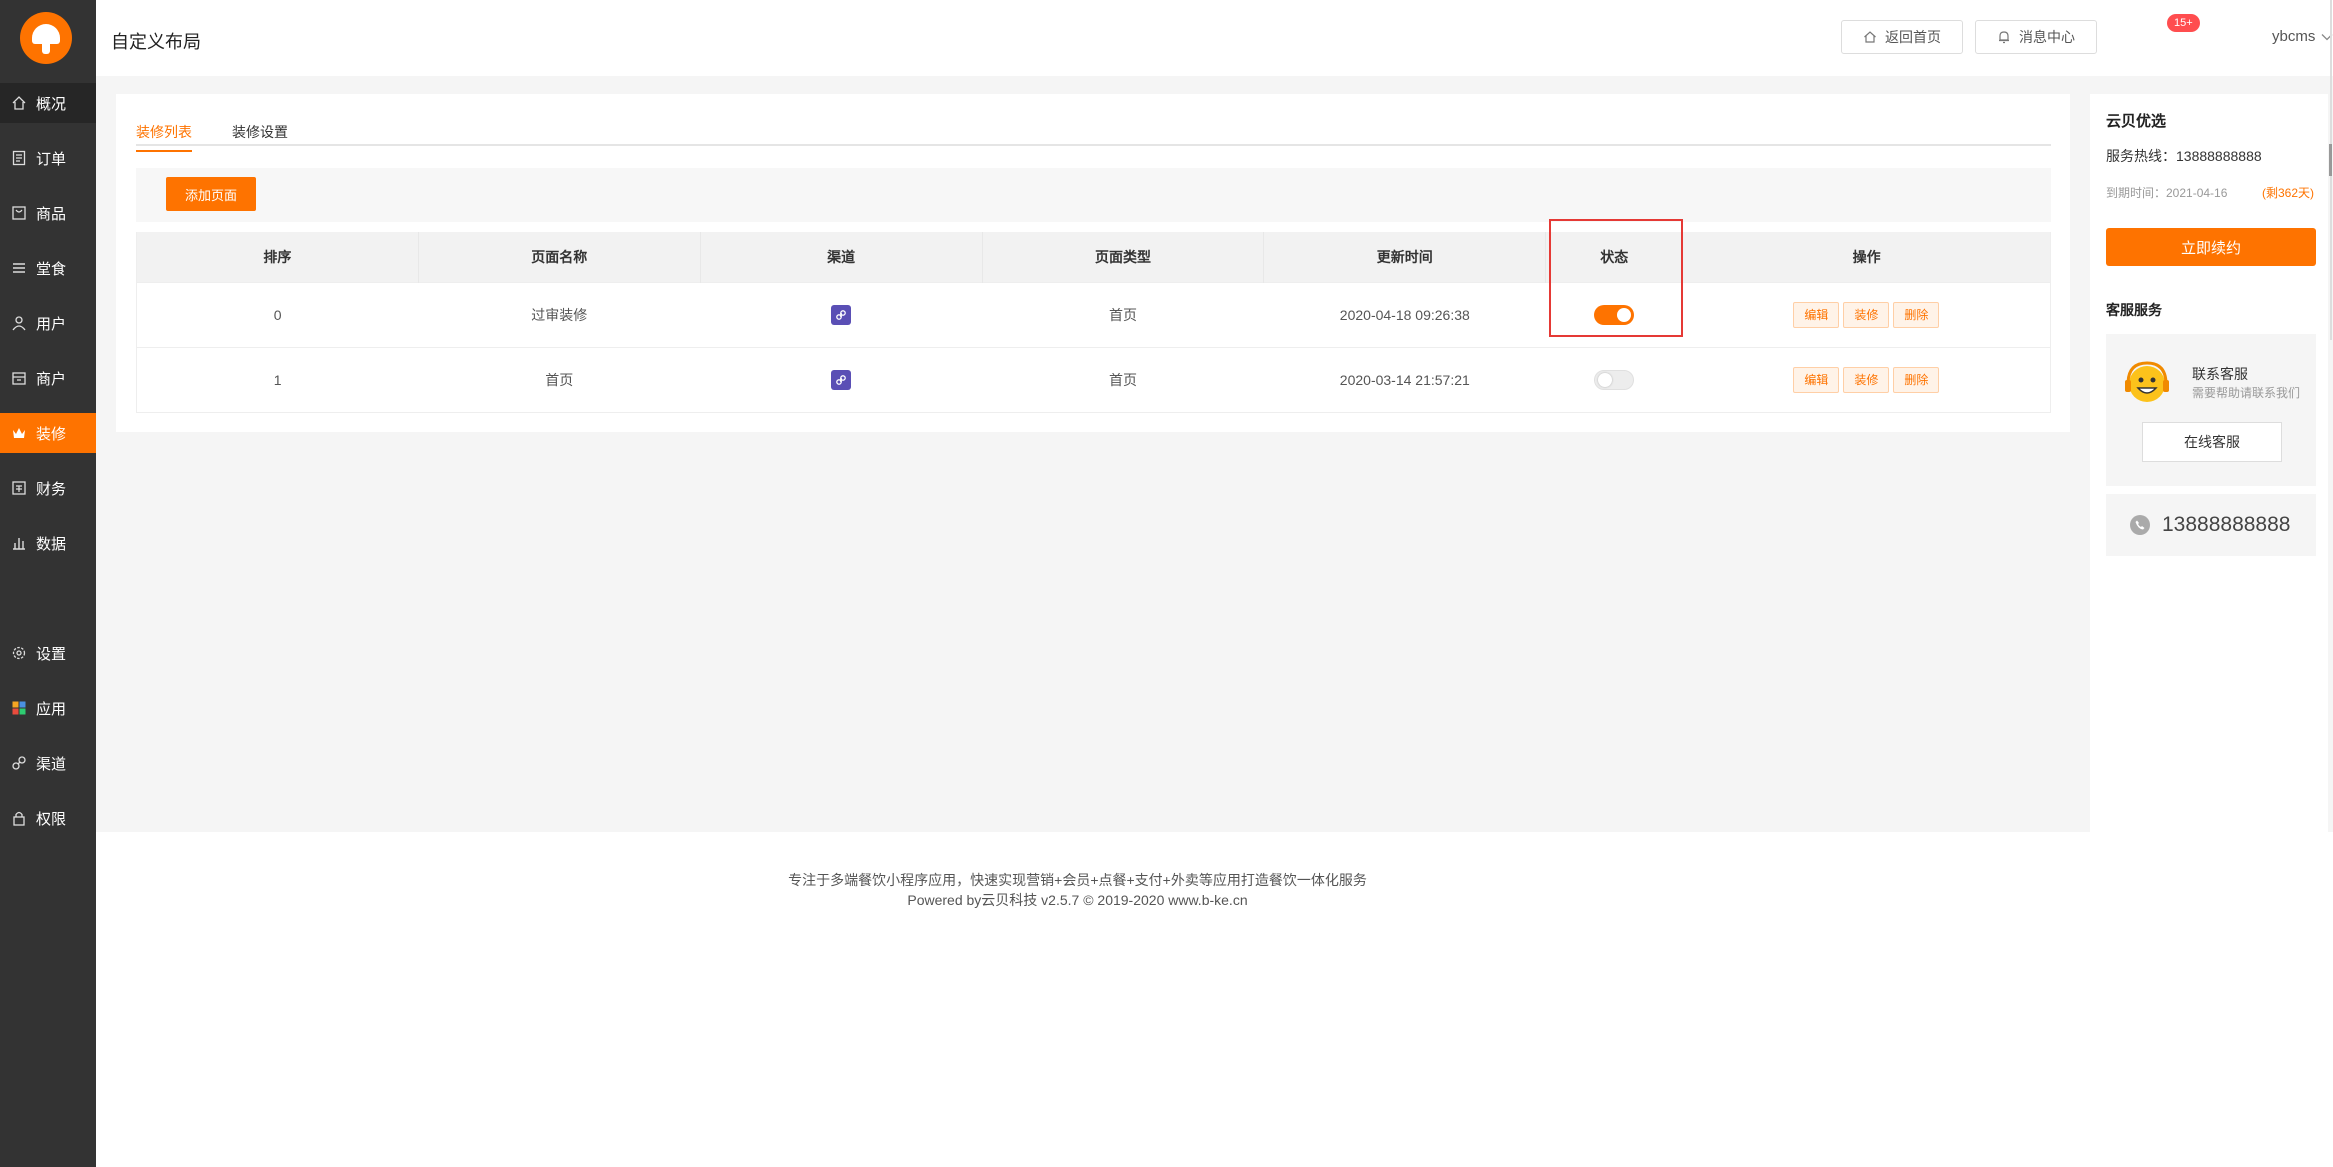  What do you see at coordinates (1913, 37) in the screenshot?
I see `back-home-label: 返回首页` at bounding box center [1913, 37].